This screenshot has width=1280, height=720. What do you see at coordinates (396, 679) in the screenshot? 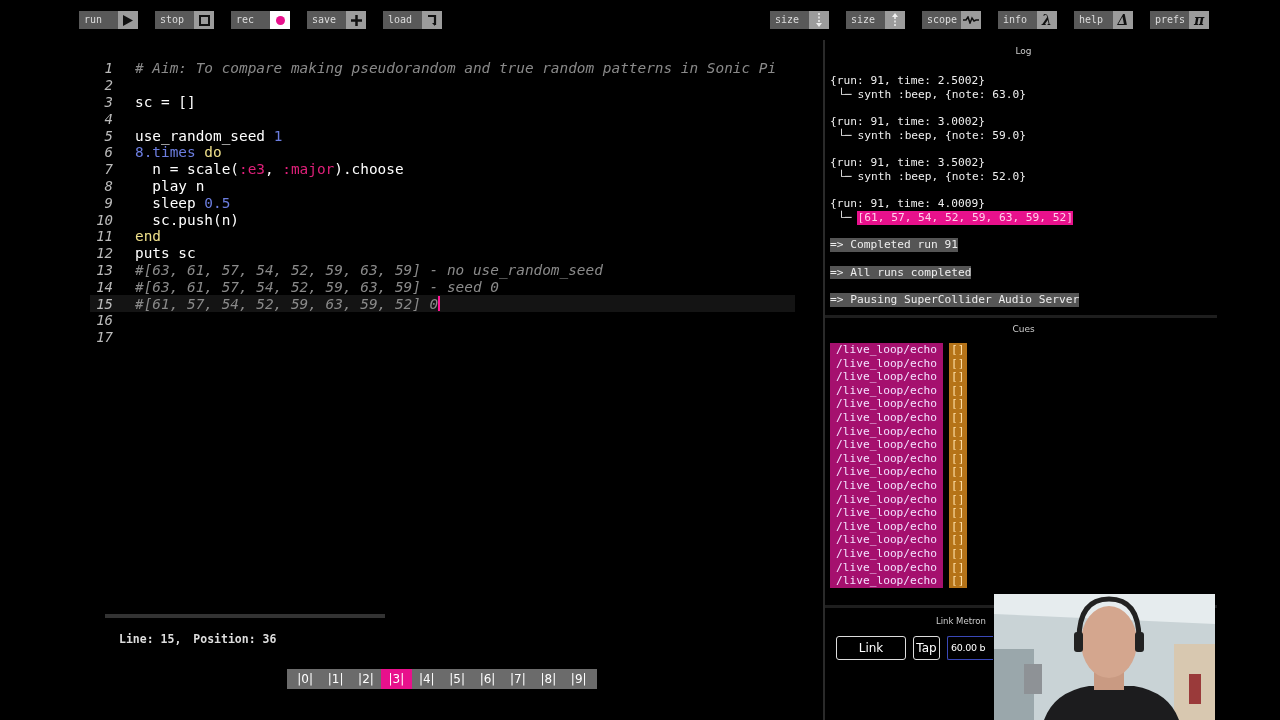
I see `workspace-tab: |3|` at bounding box center [396, 679].